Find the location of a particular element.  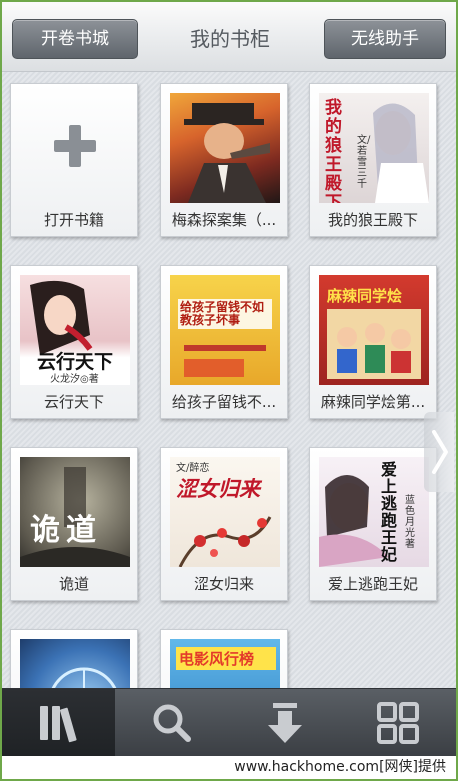

bookshelf-icon is located at coordinates (58, 724).